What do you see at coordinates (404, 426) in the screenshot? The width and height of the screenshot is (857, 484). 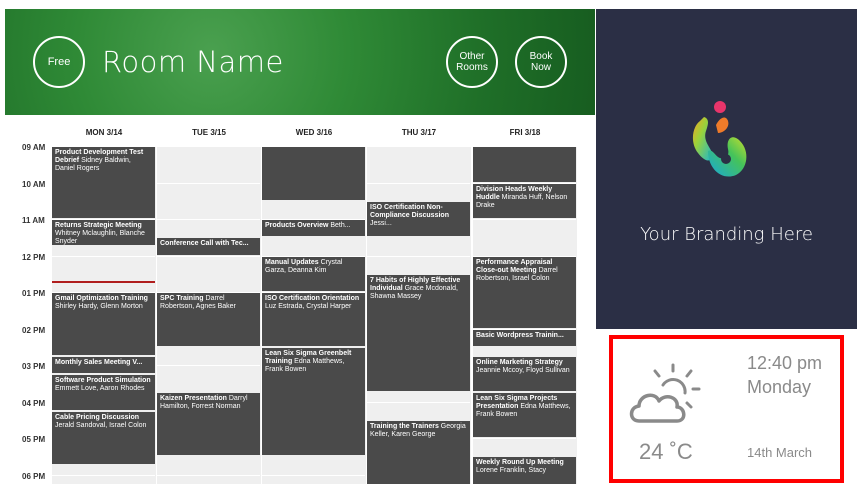 I see `event-title: Training the Trainers` at bounding box center [404, 426].